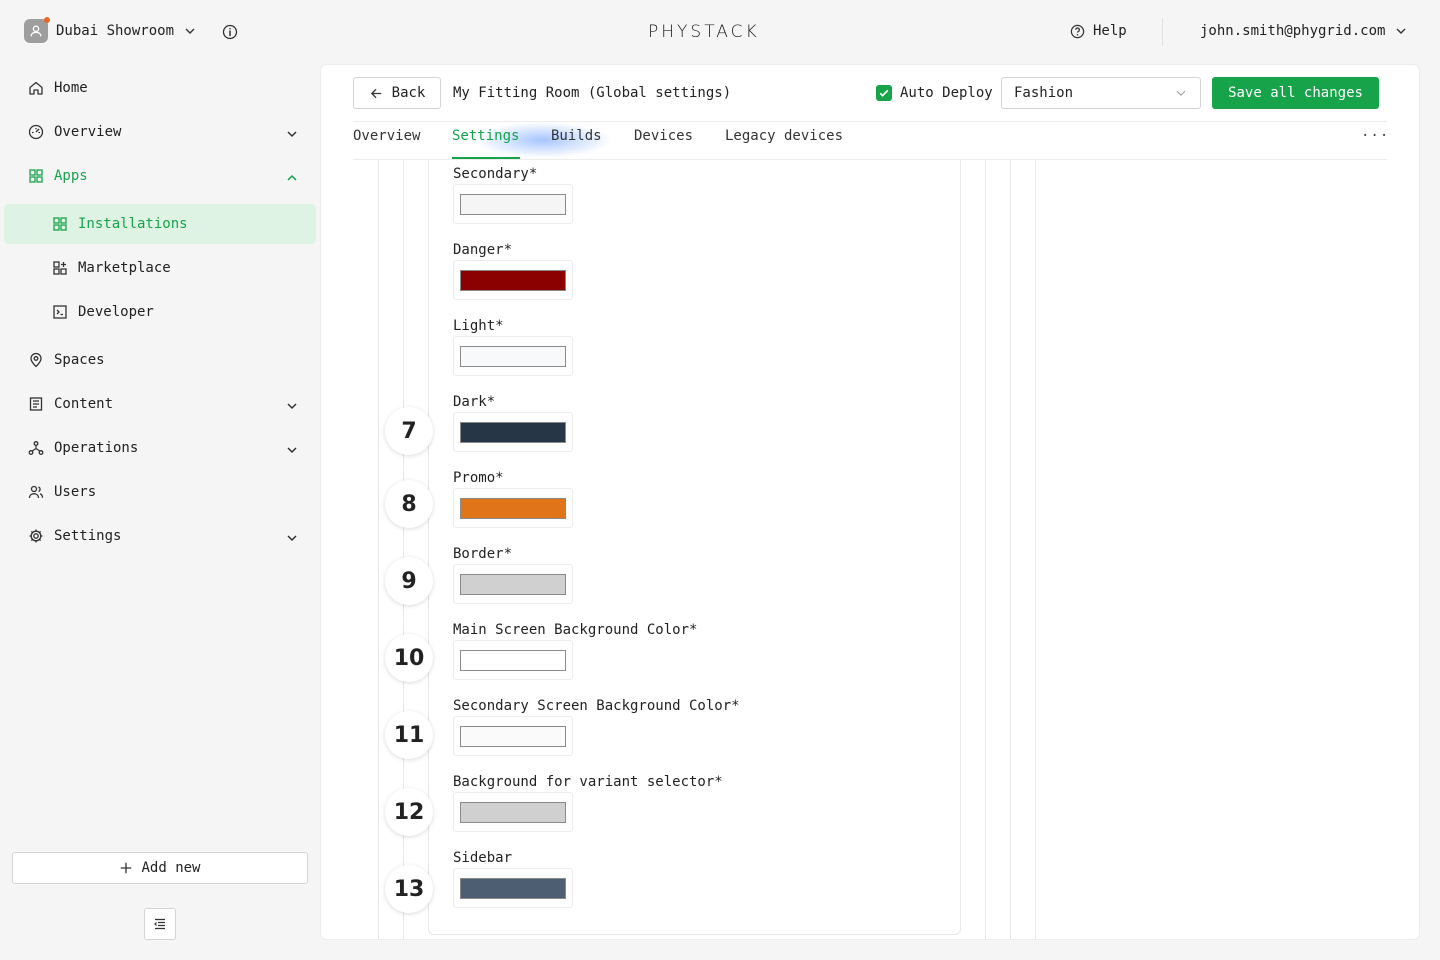 The width and height of the screenshot is (1440, 960). I want to click on step-badge: 12, so click(409, 812).